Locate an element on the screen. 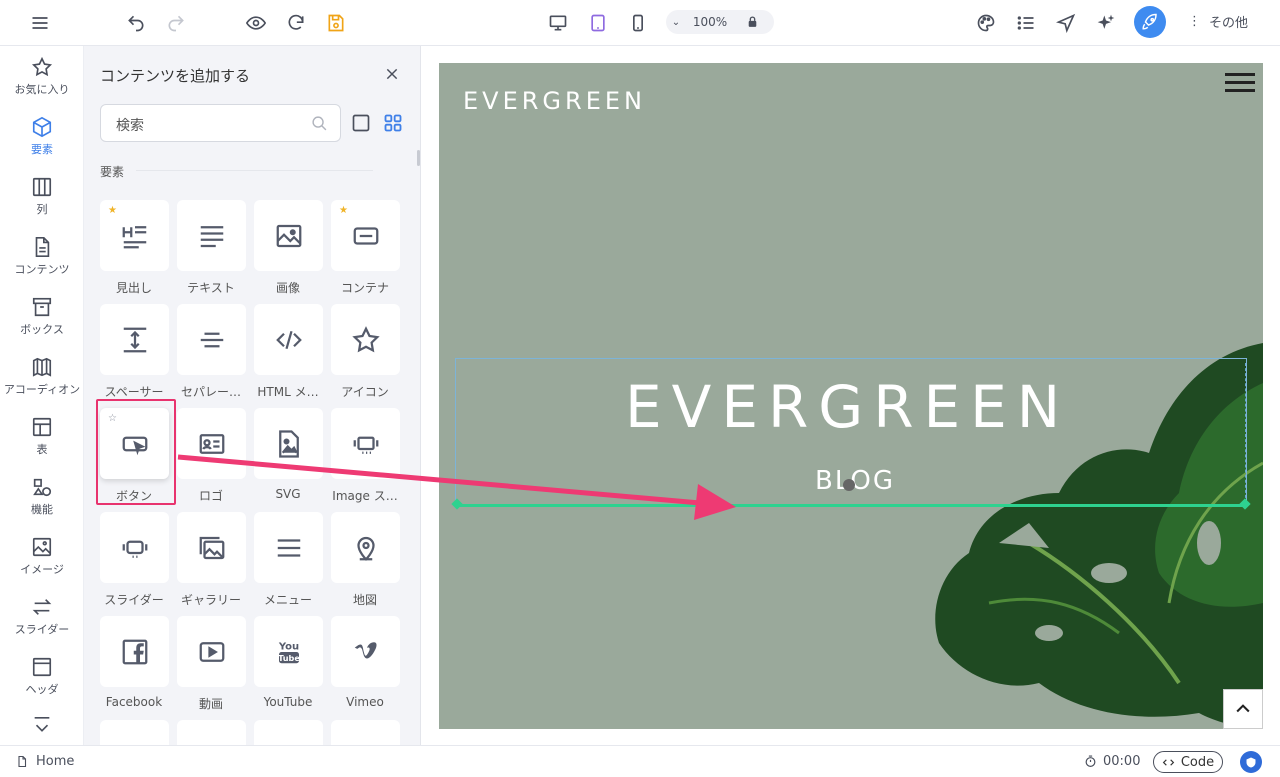 This screenshot has width=1280, height=777. search-input: 検索 is located at coordinates (220, 123).